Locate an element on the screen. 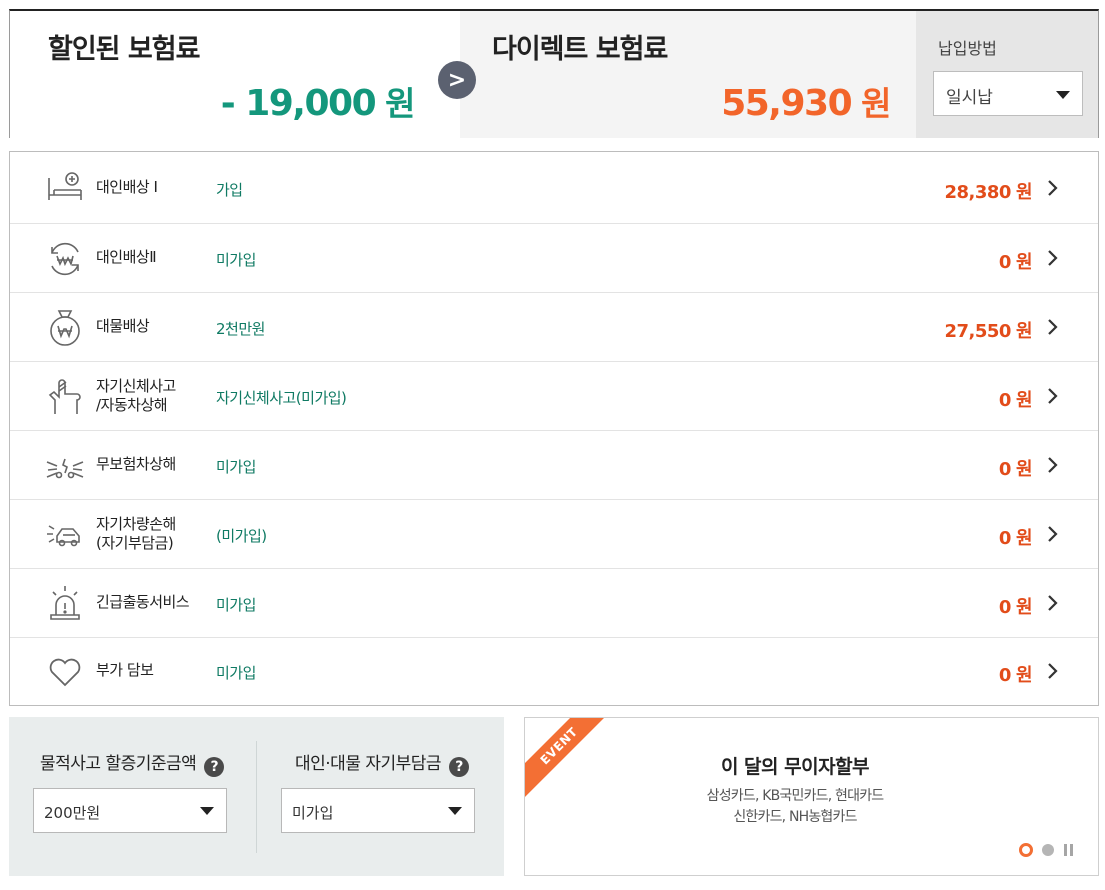 Image resolution: width=1105 pixels, height=890 pixels. coverage-name: 대인배상 Ⅰ is located at coordinates (127, 187).